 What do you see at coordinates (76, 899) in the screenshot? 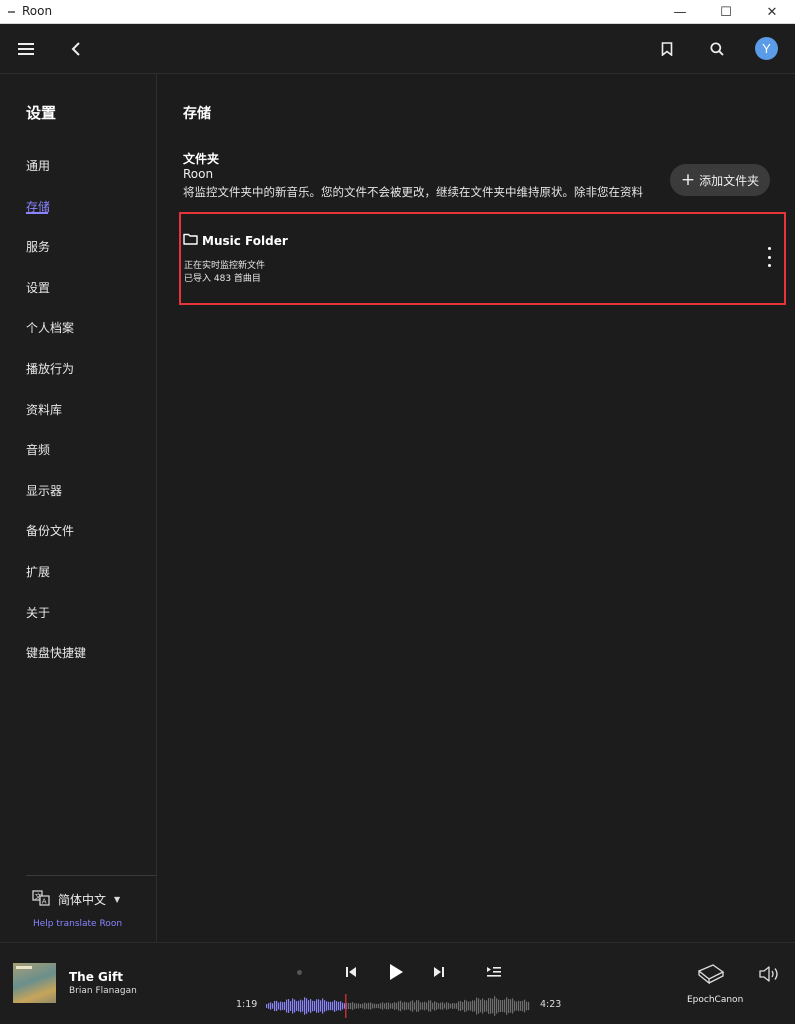
I see `language-selector: 文A 简体中文 ▼` at bounding box center [76, 899].